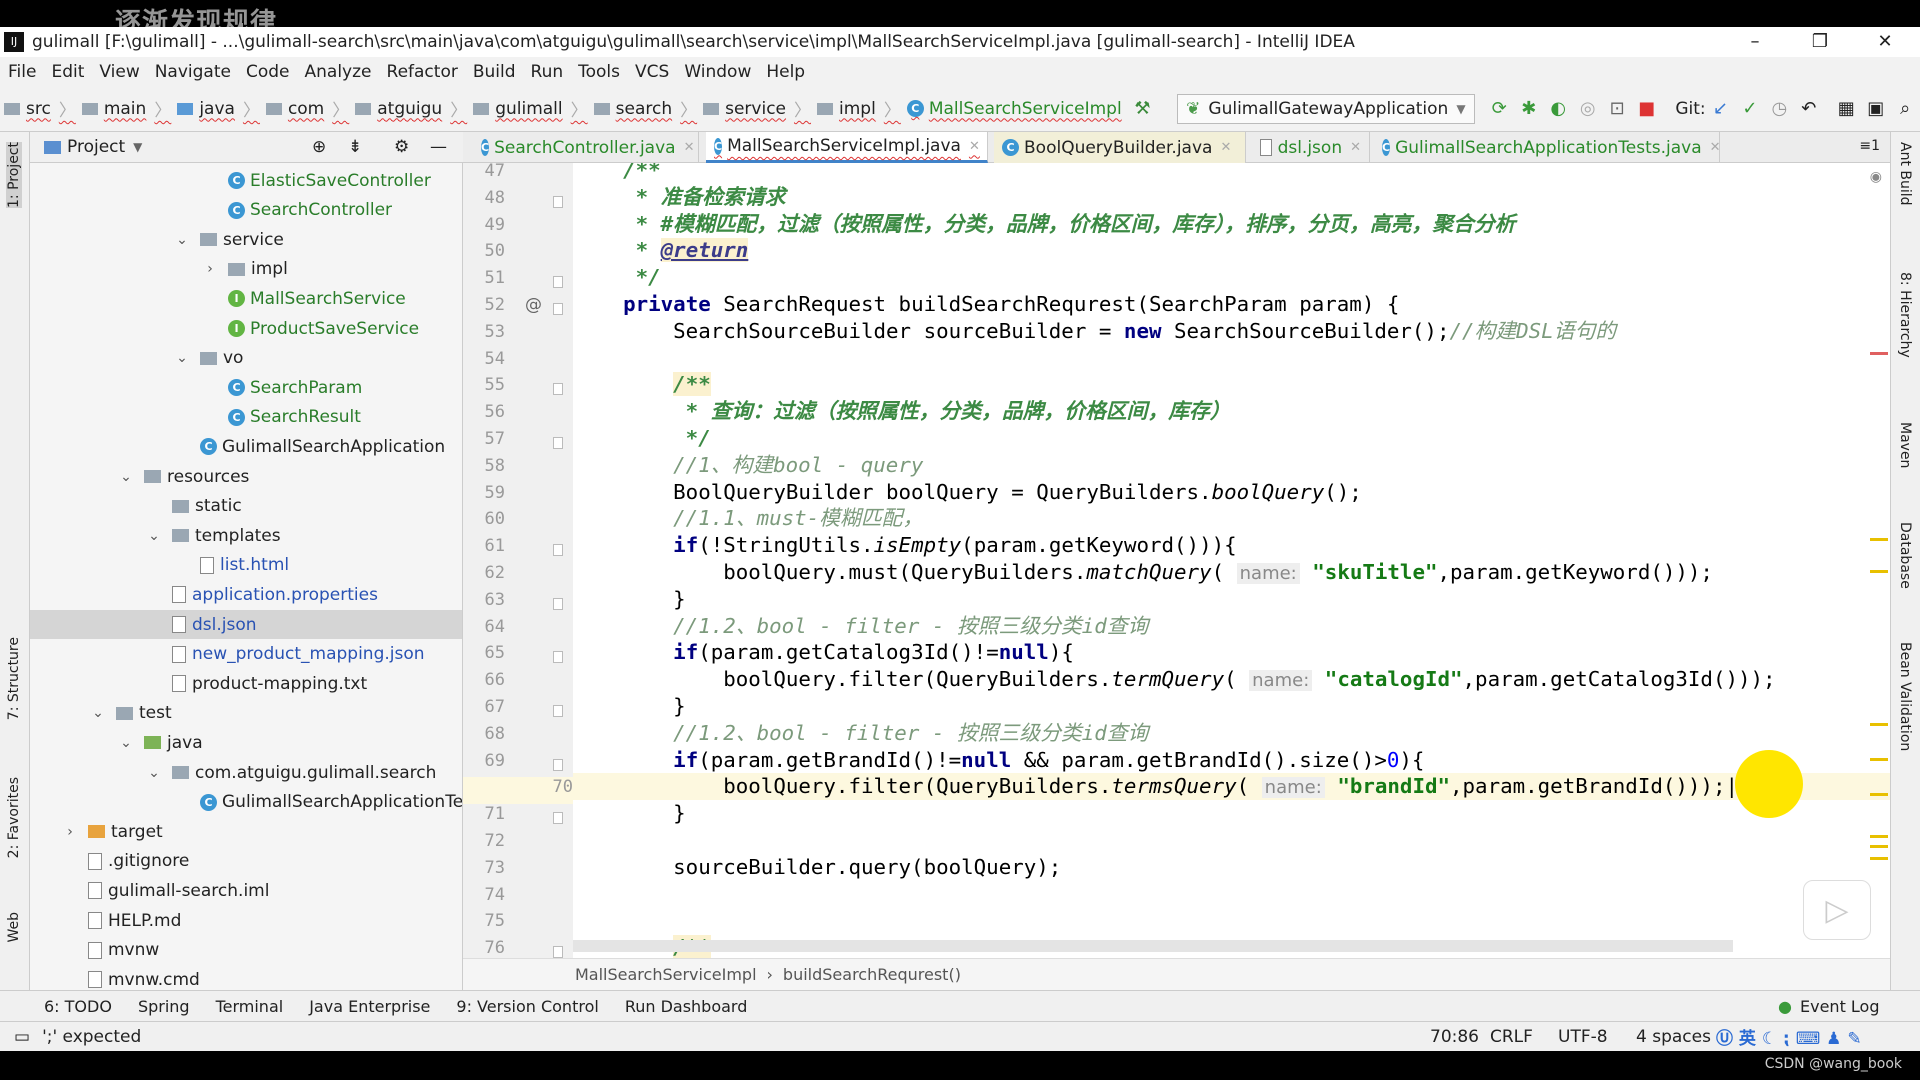 This screenshot has height=1080, width=1920. What do you see at coordinates (369, 1006) in the screenshot?
I see `tool-java-enterprise: Java Enterprise` at bounding box center [369, 1006].